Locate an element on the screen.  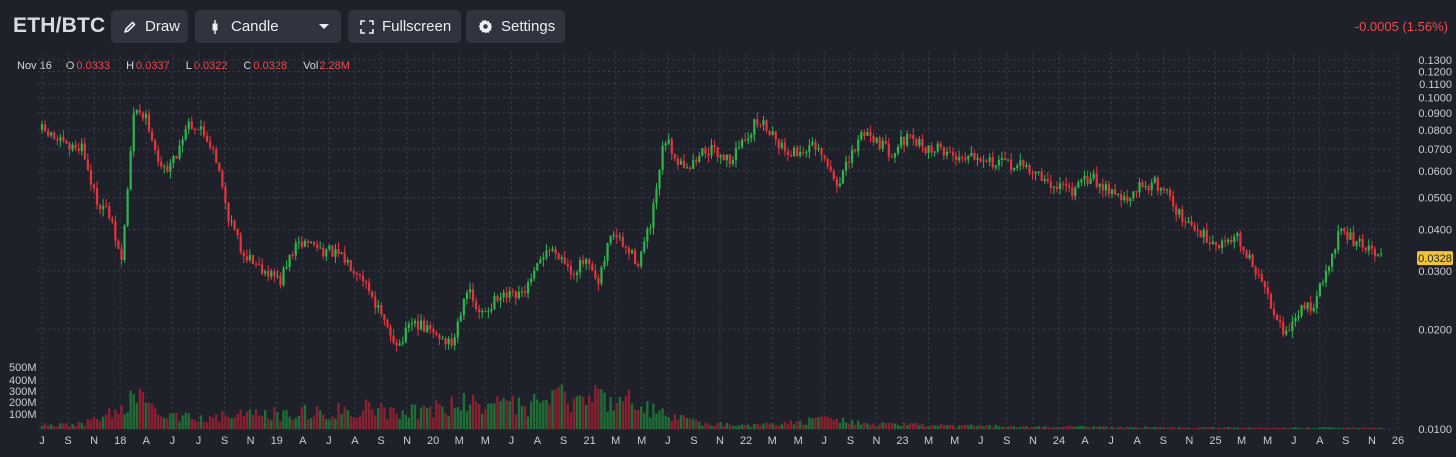
candlestick-icon is located at coordinates (215, 27).